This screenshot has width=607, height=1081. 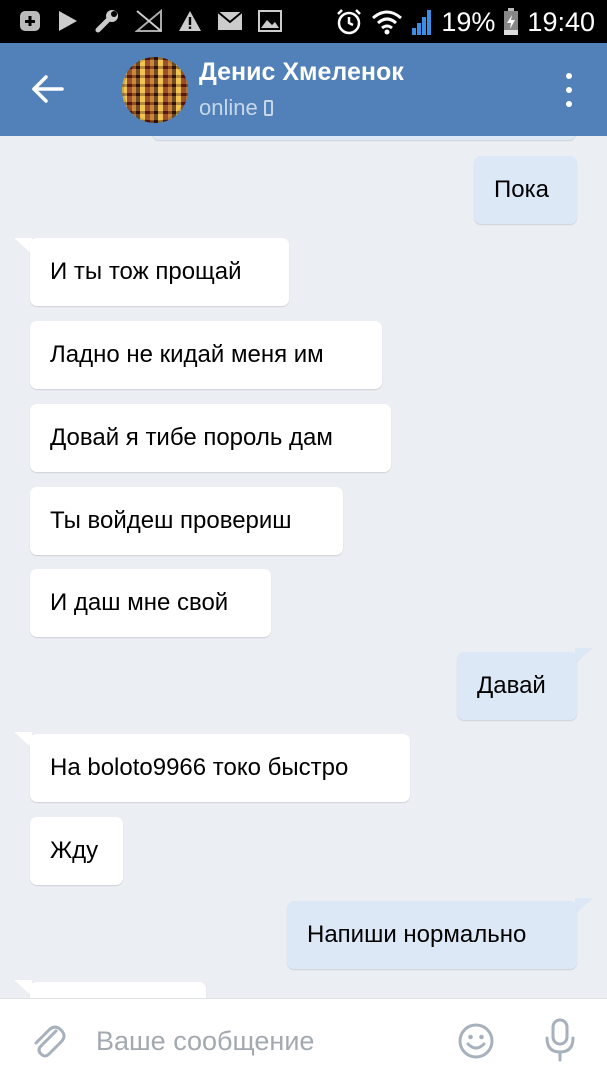 I want to click on message-text: На boloto9966 токо быстро, so click(x=199, y=767).